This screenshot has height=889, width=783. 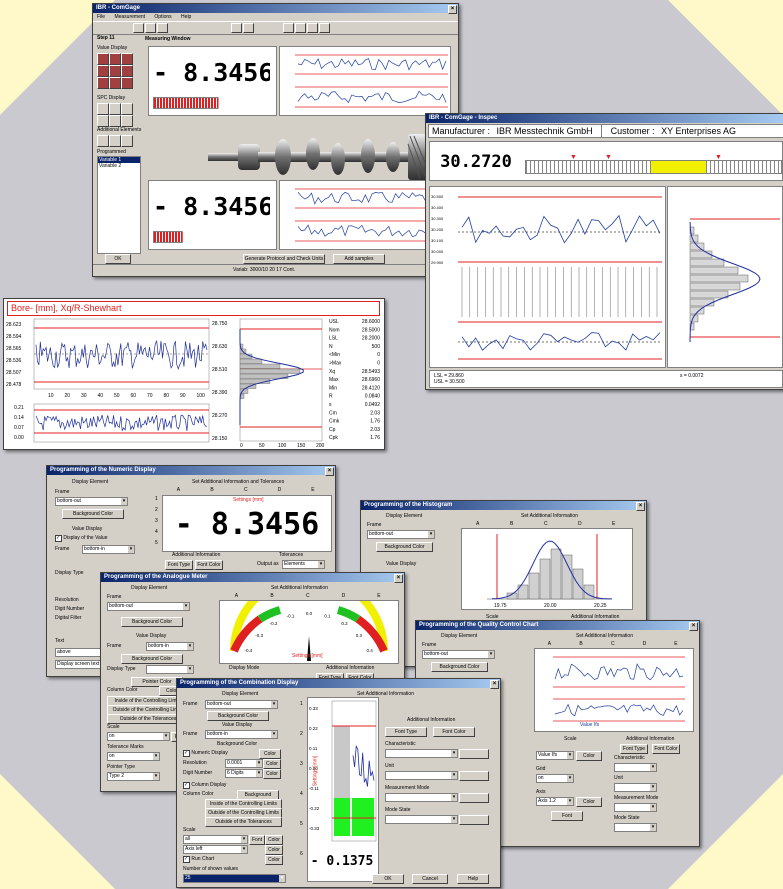 What do you see at coordinates (81, 538) in the screenshot?
I see `display-value-checkbox: ✓ Display of the Value` at bounding box center [81, 538].